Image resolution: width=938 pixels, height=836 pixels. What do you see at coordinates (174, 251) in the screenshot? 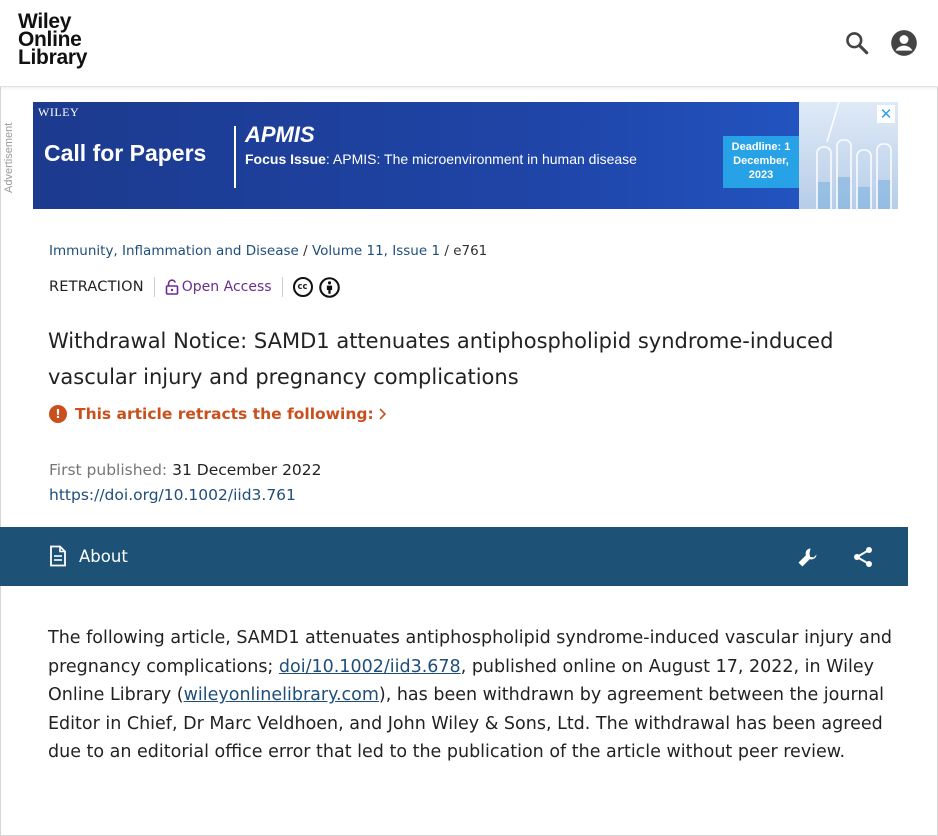
I see `breadcrumb-journal: Immunity, Inflammation and Disease` at bounding box center [174, 251].